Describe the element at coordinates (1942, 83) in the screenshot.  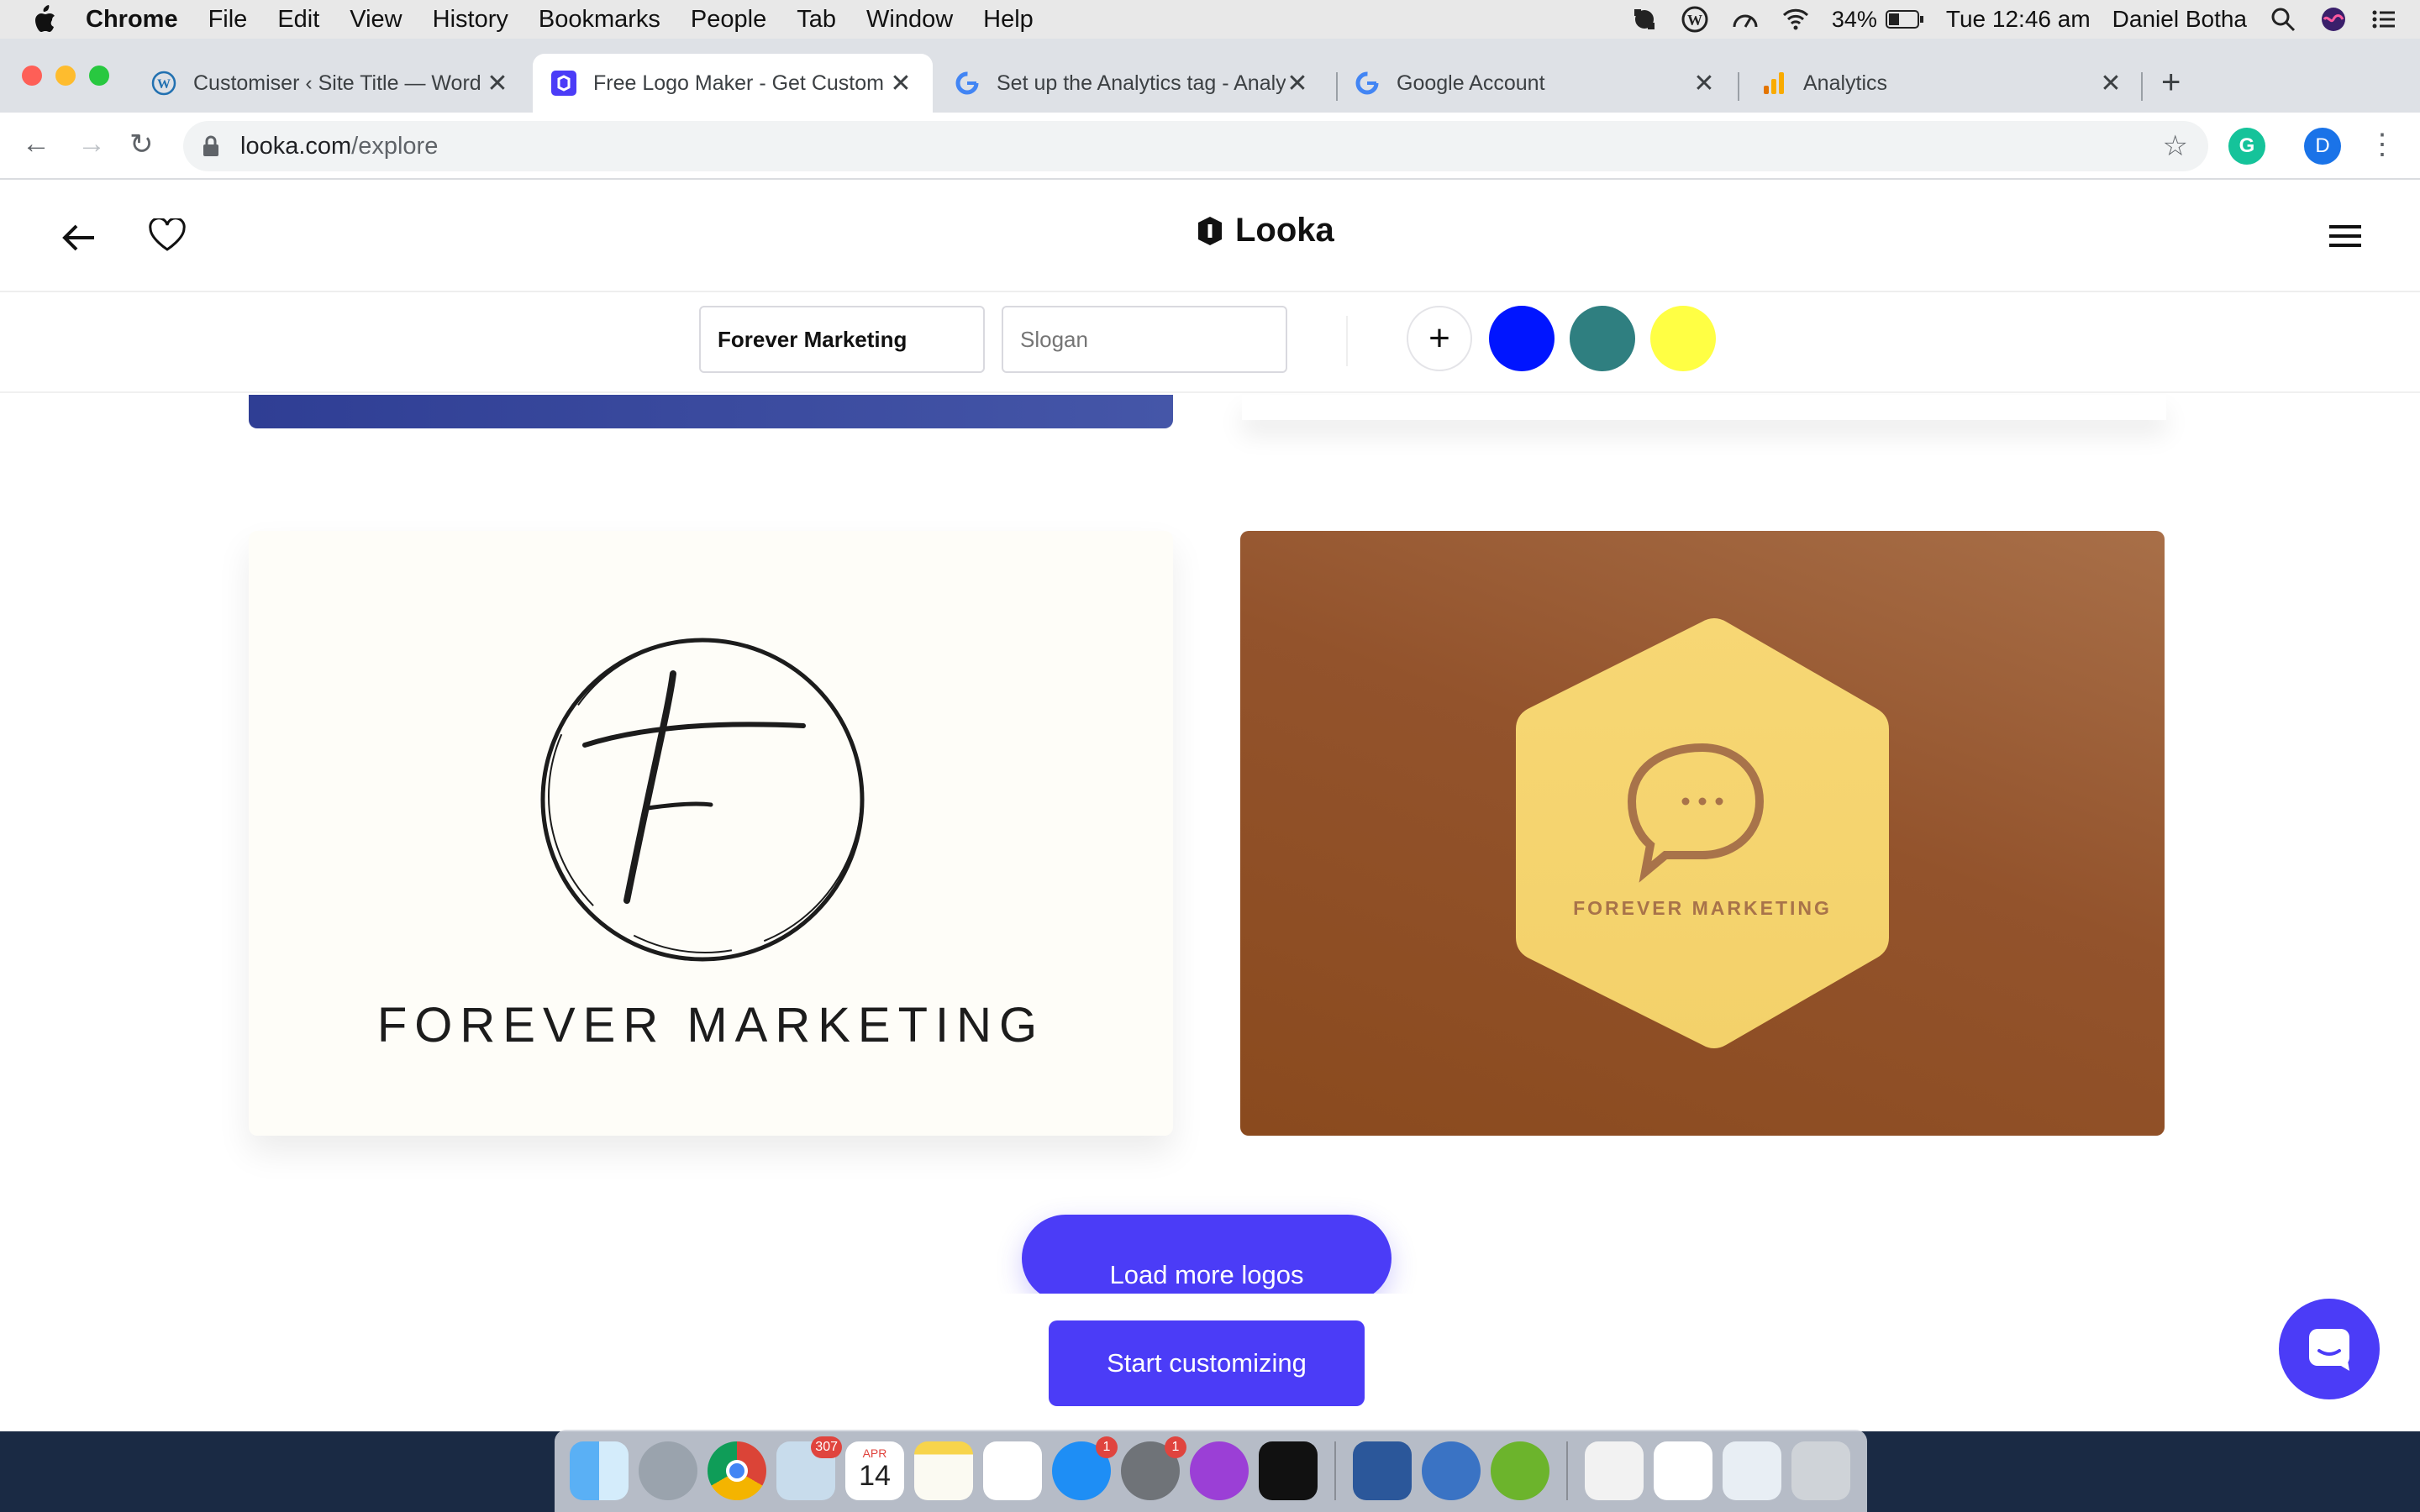
I see `tab-analytics: Analytics ✕` at that location.